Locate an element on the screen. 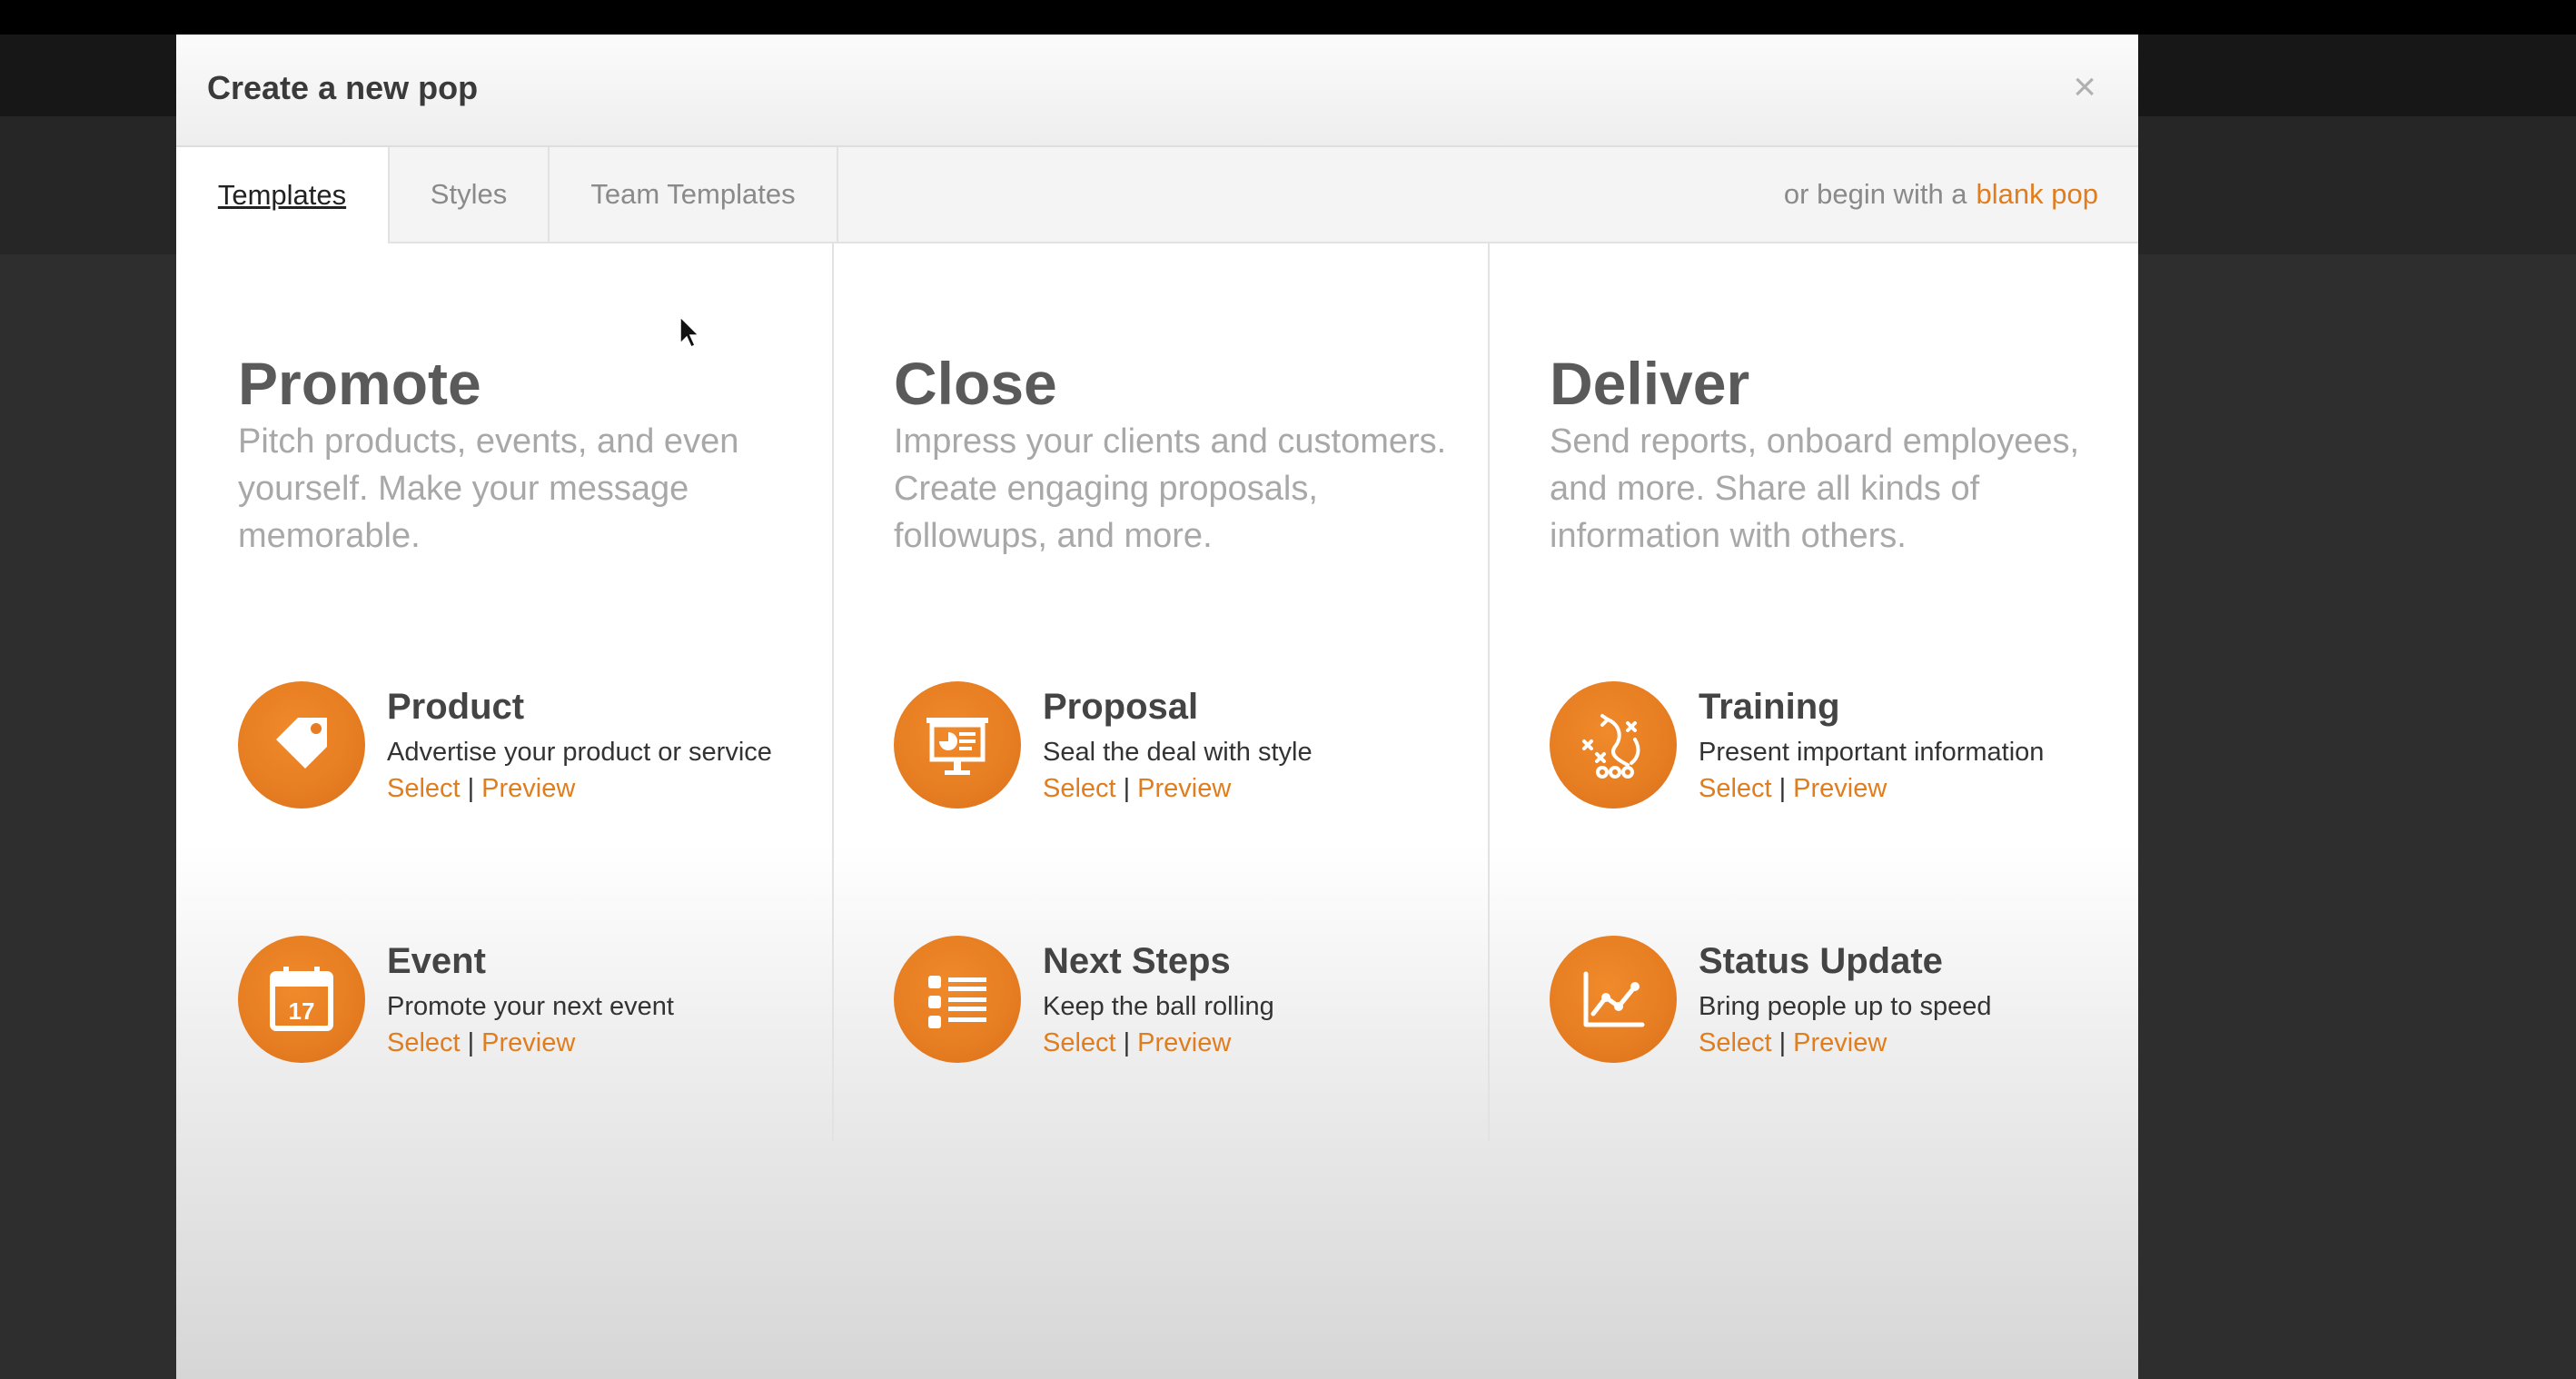 This screenshot has height=1379, width=2576. template-description: Advertise your product or service is located at coordinates (579, 752).